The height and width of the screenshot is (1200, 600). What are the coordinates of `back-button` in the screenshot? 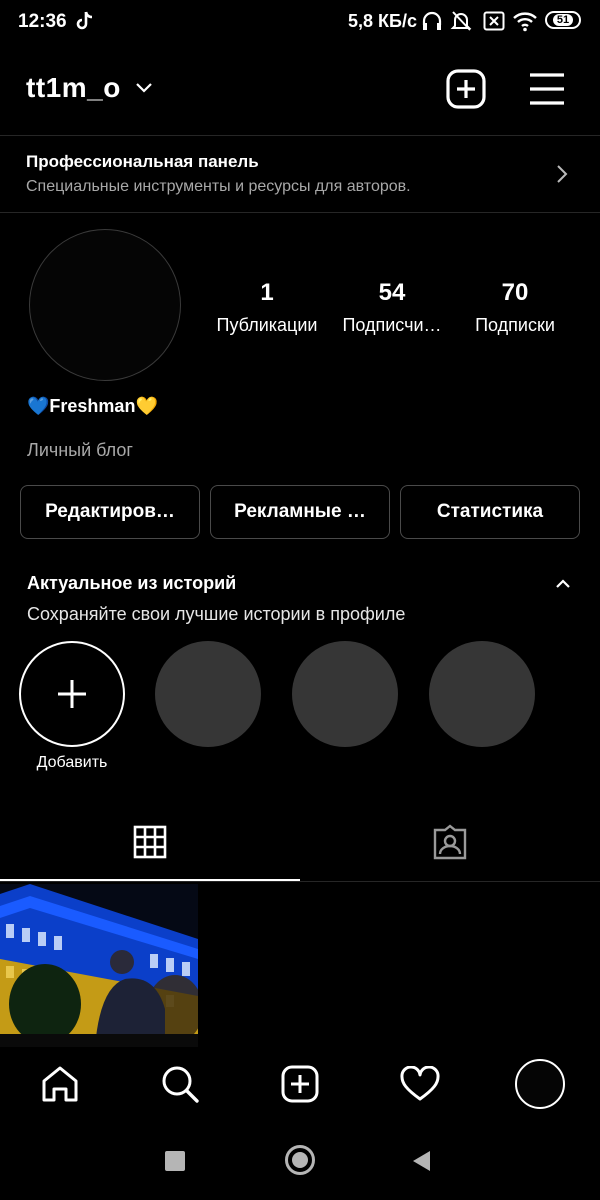 It's located at (421, 1161).